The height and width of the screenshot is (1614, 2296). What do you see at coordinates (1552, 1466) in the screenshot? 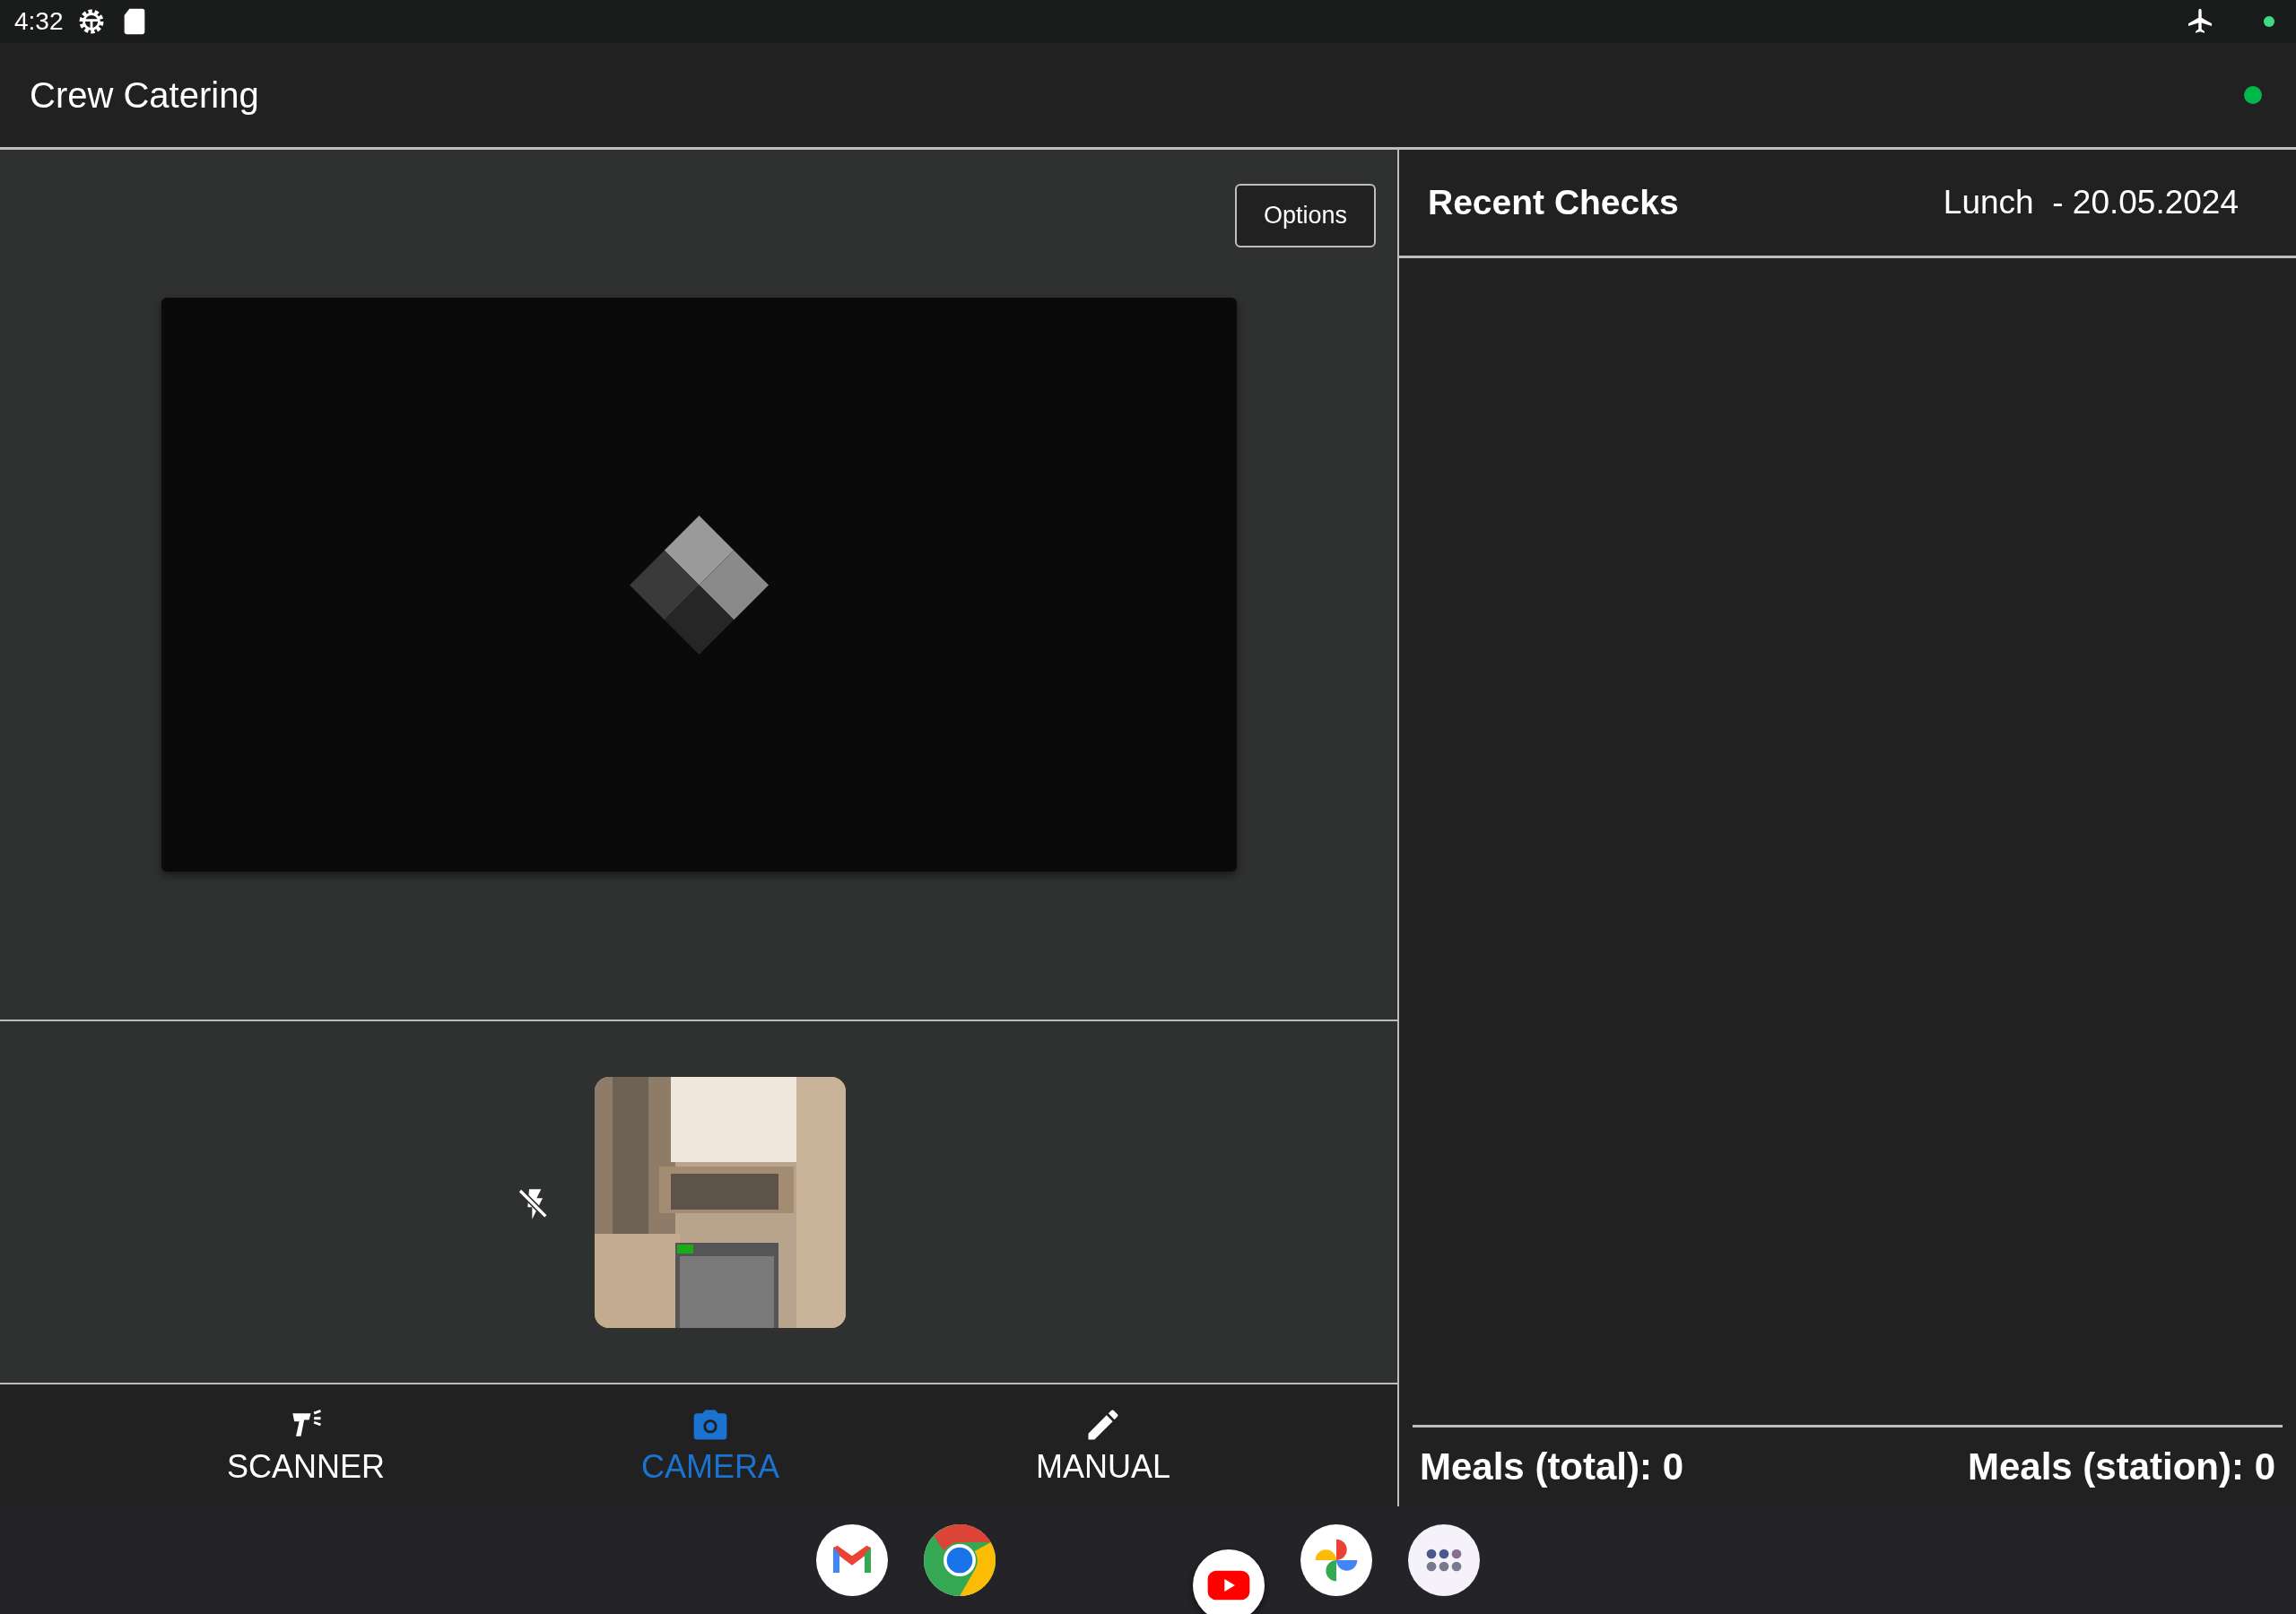
I see `meal-count: Meals (total): 0` at bounding box center [1552, 1466].